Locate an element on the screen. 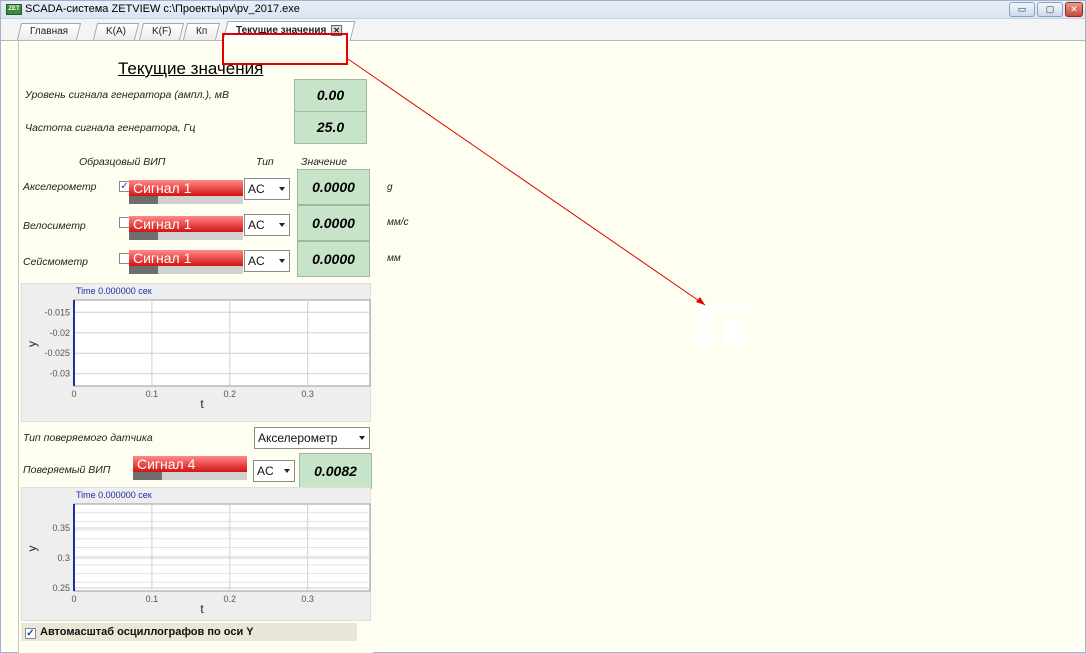 This screenshot has width=1086, height=653. tab-ka: K(A) is located at coordinates (116, 31).